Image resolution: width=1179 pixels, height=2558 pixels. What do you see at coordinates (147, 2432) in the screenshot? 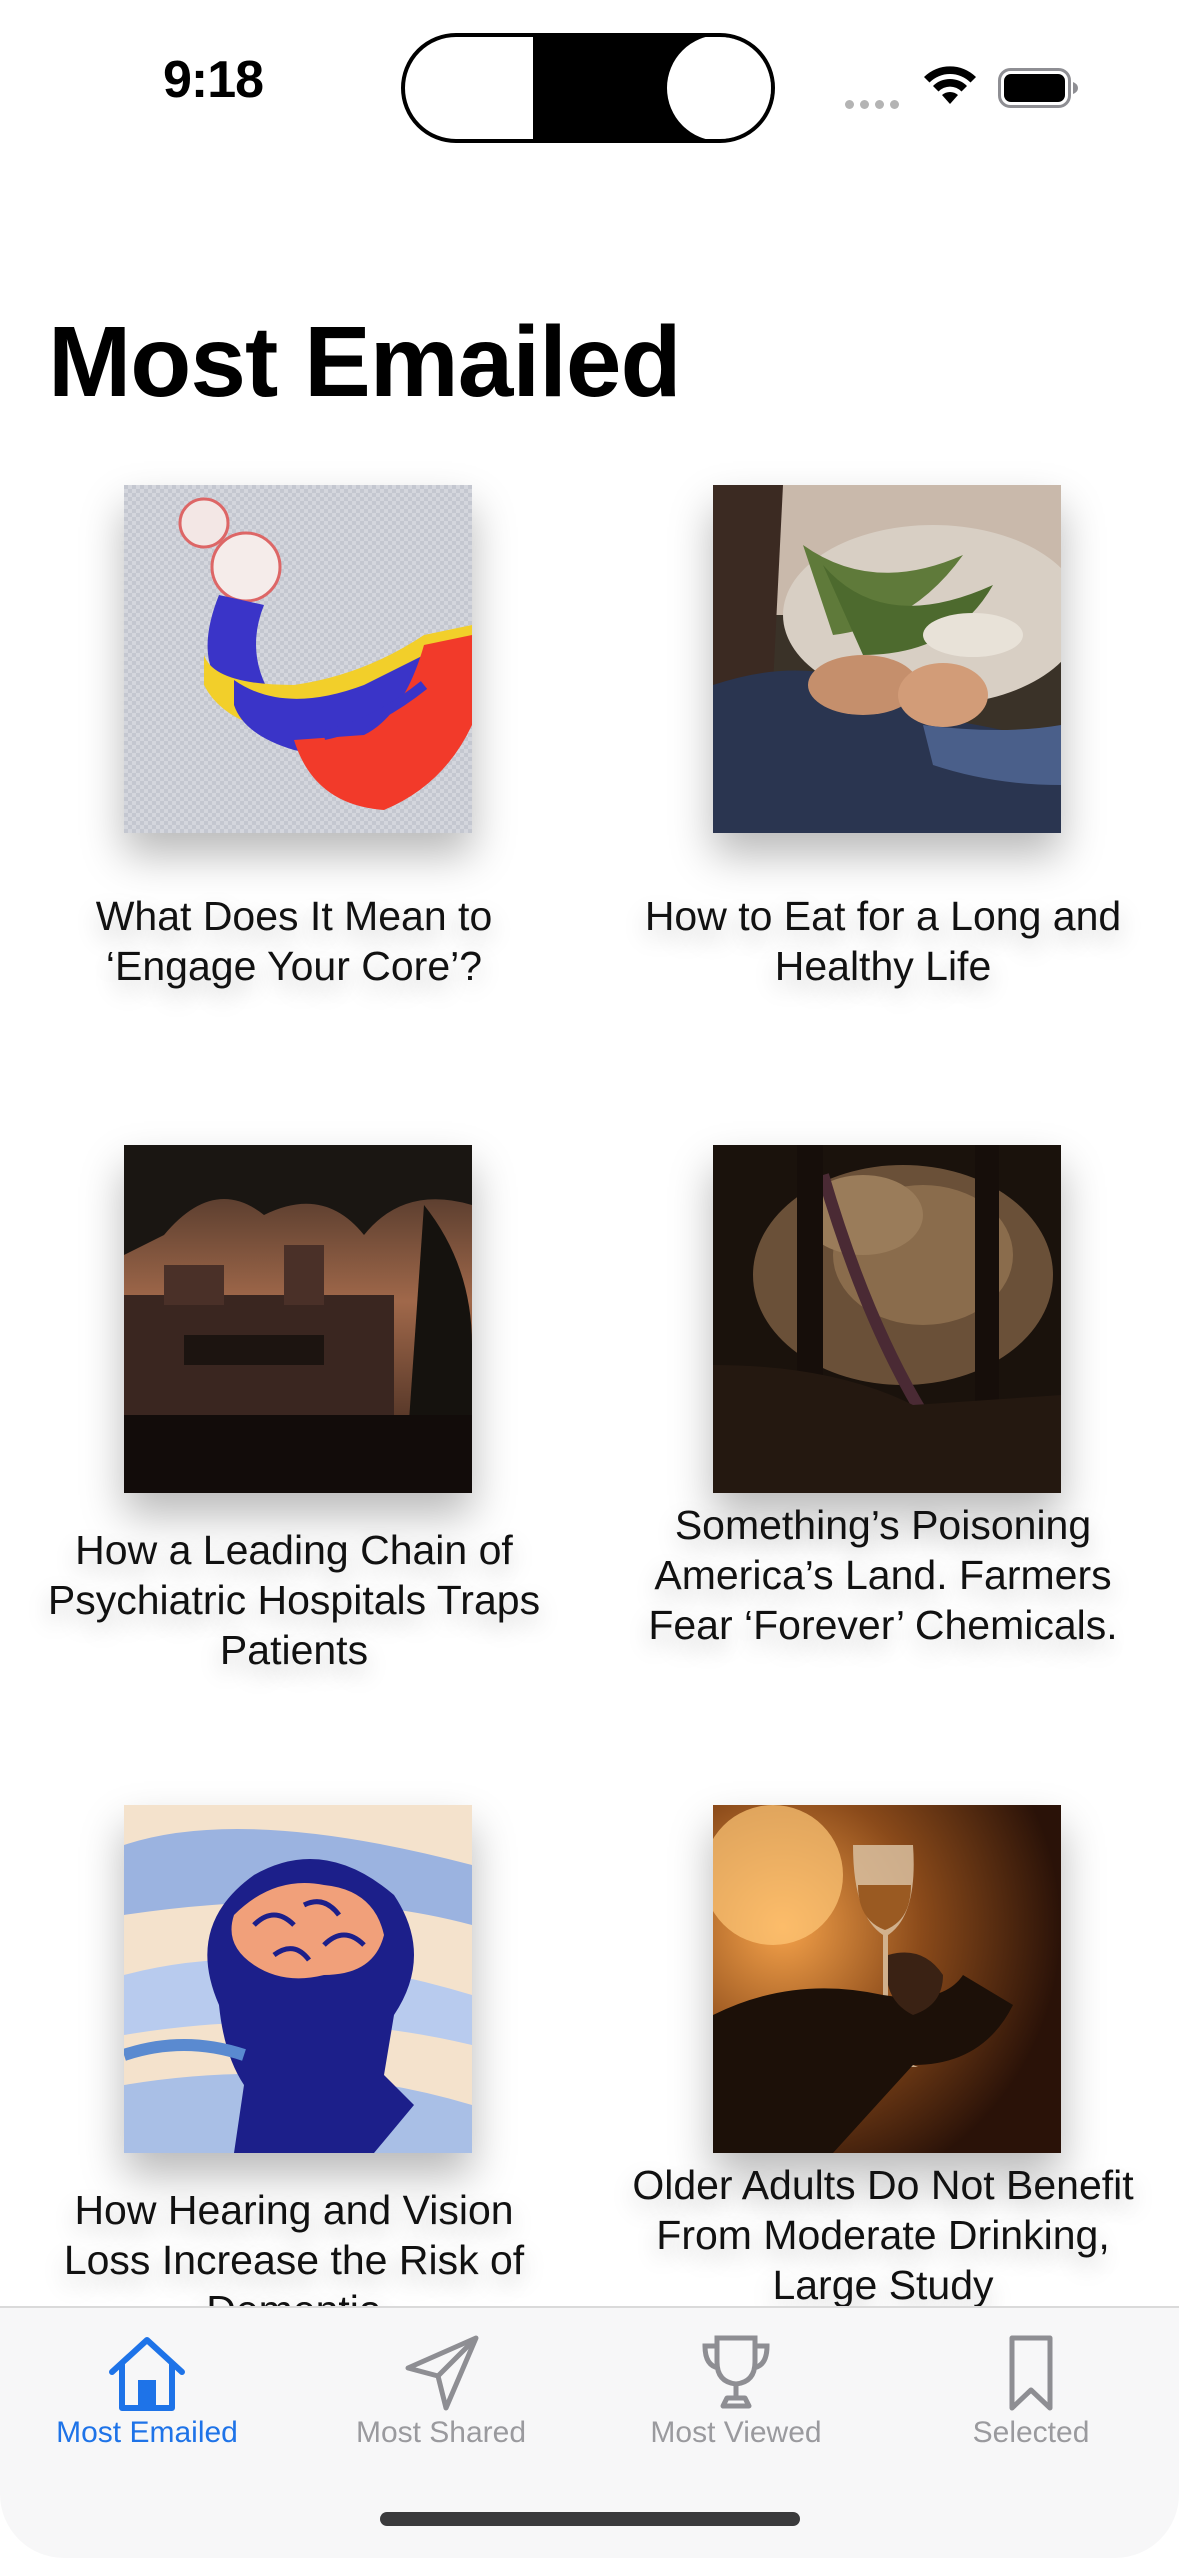
I see `tab-label: Most Emailed` at bounding box center [147, 2432].